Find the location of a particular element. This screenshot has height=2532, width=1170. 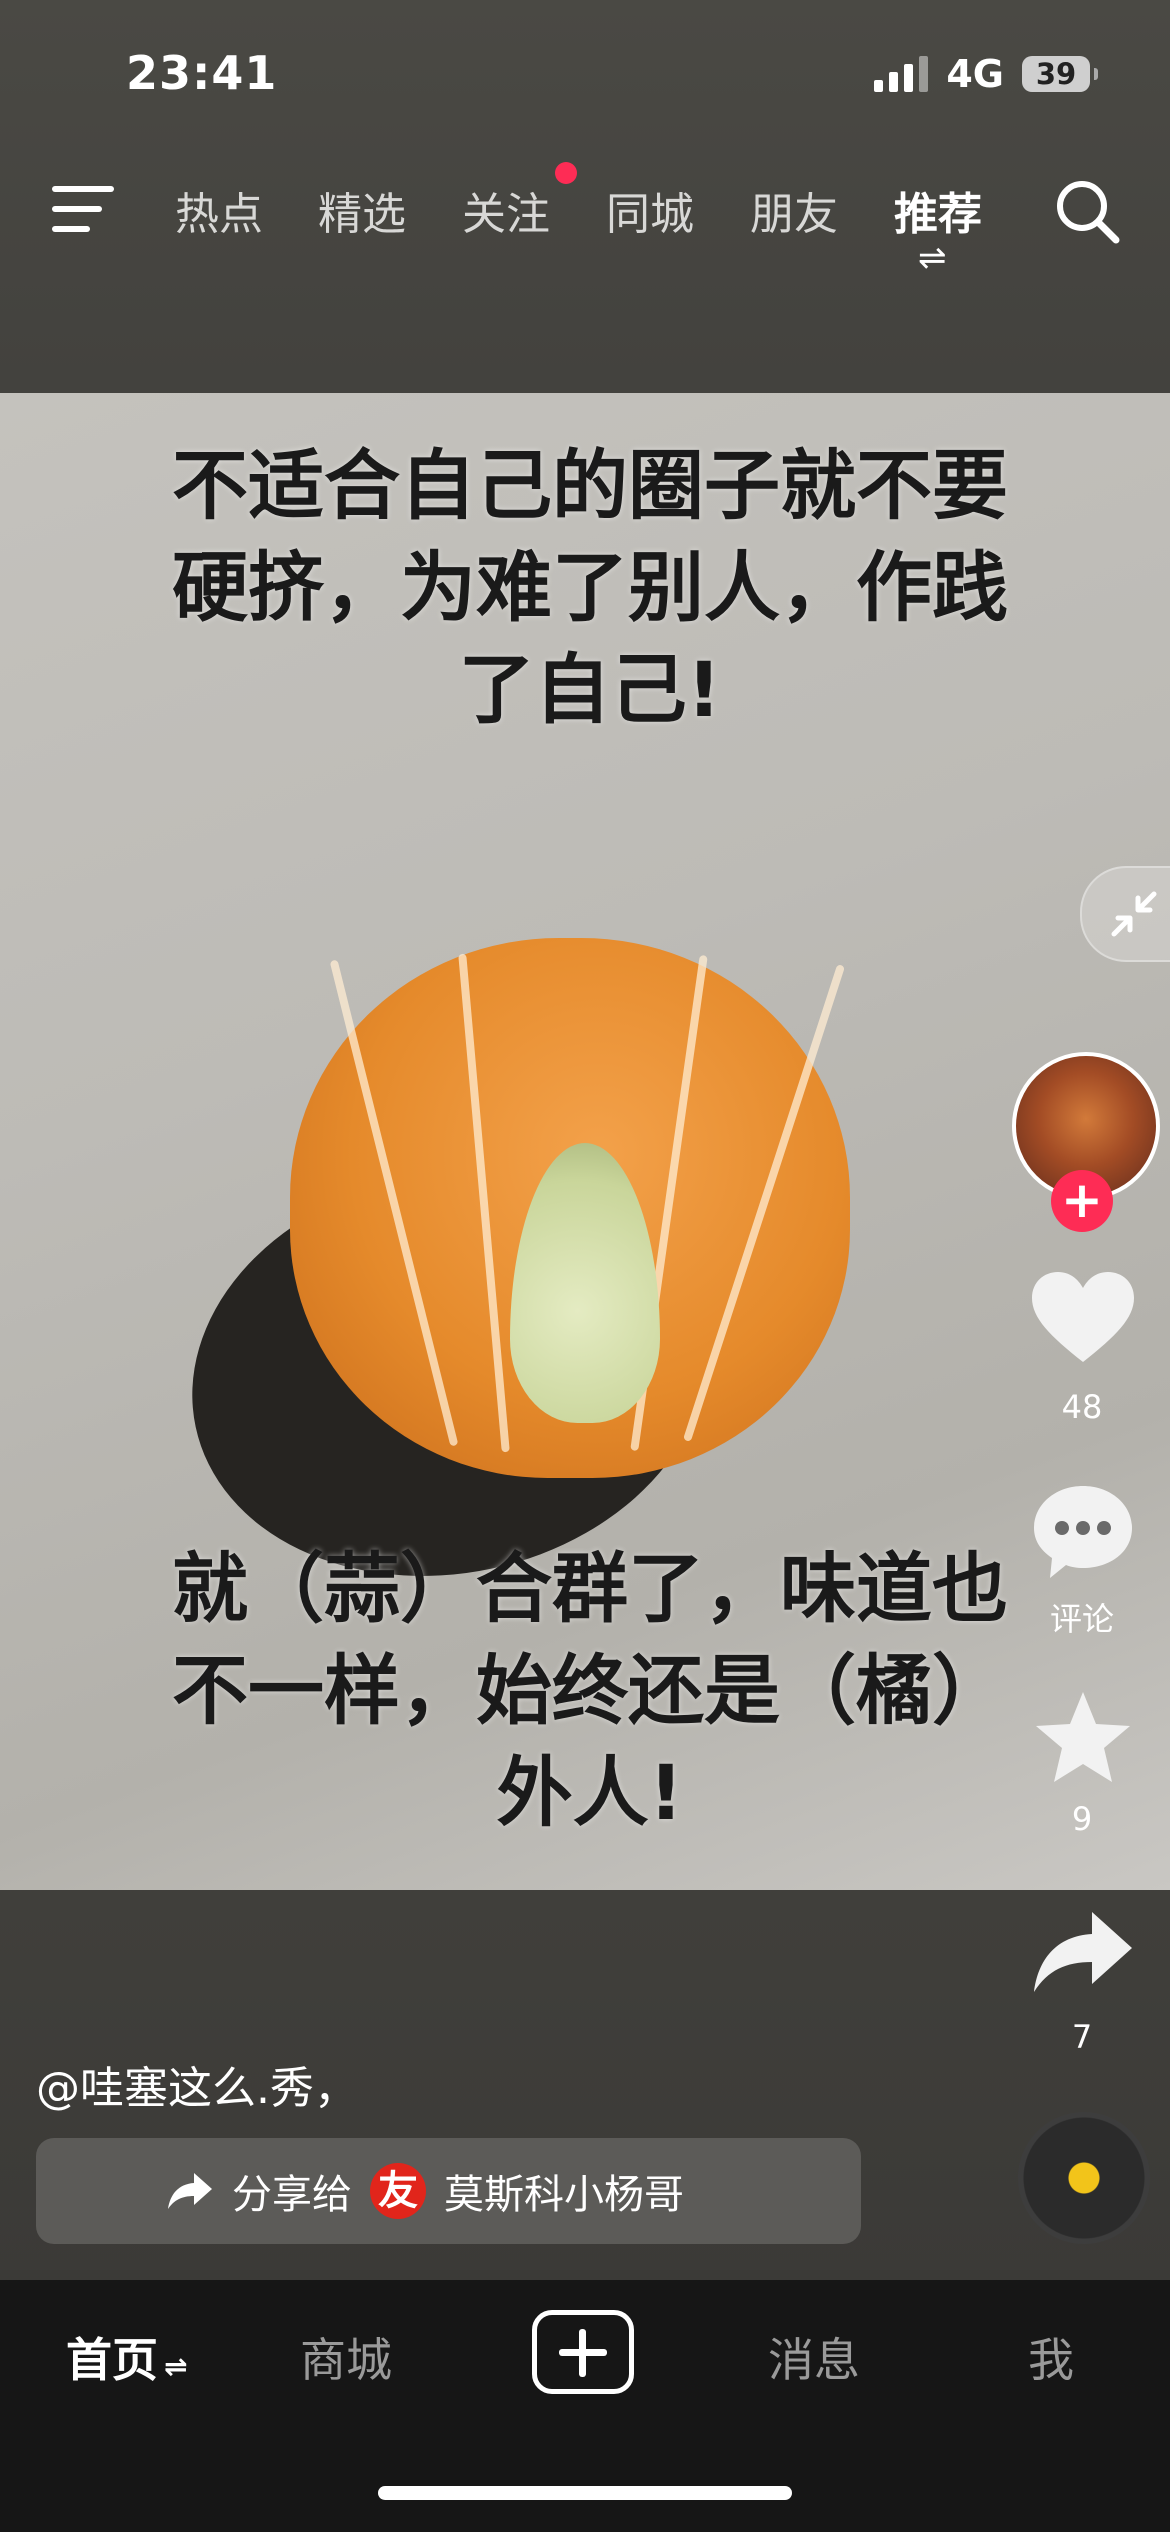

top-nav: 热点 精选 关注 同城 朋友 推荐 is located at coordinates (585, 210).